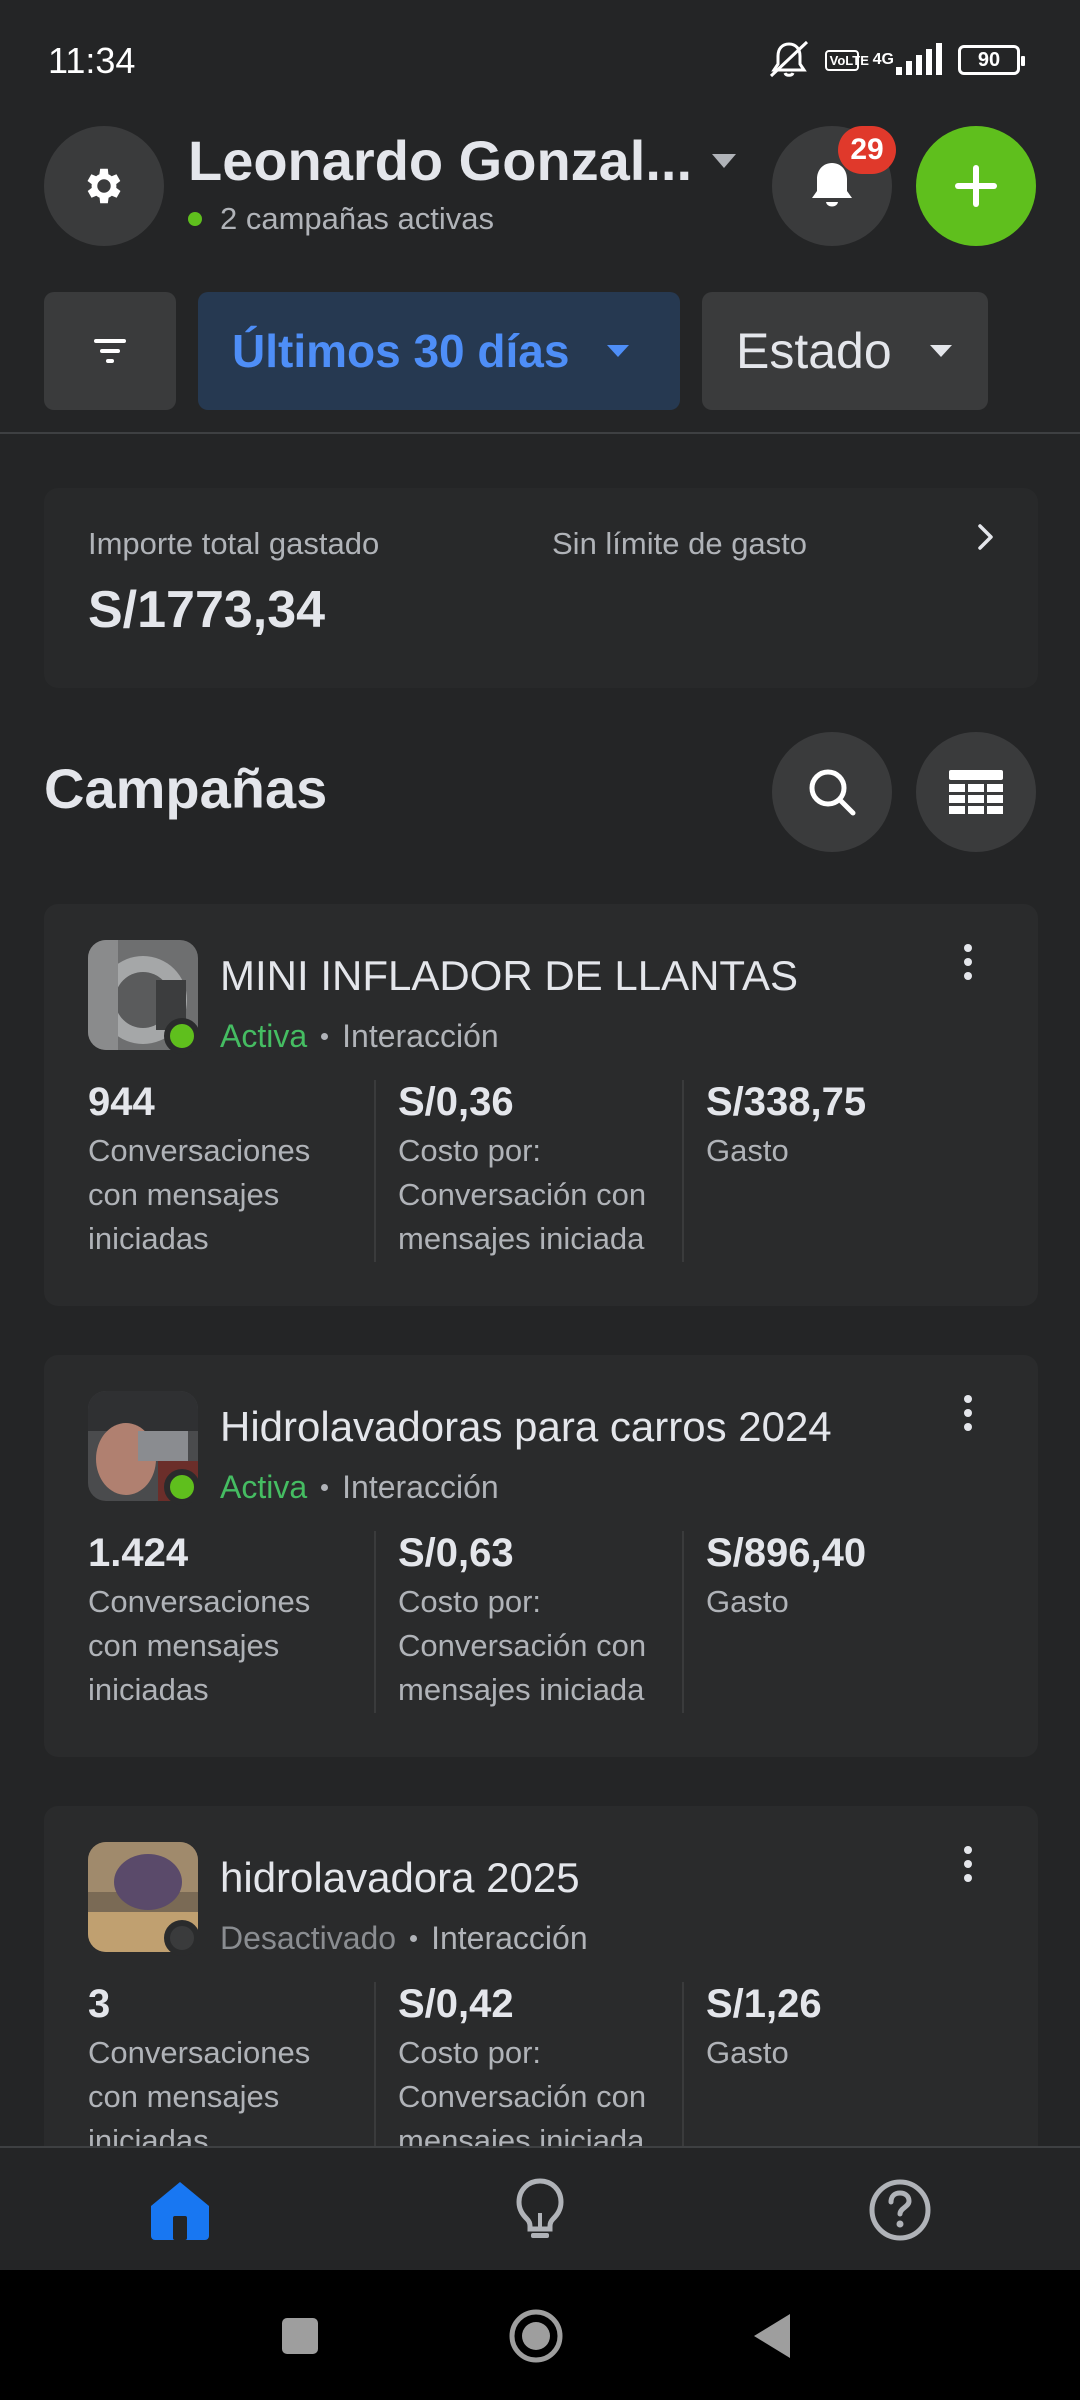  What do you see at coordinates (308, 1938) in the screenshot?
I see `campaign-status: Desactivado` at bounding box center [308, 1938].